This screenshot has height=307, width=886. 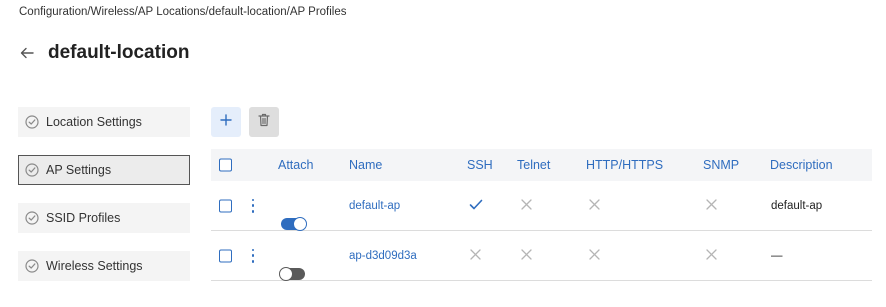 I want to click on toolbar, so click(x=249, y=122).